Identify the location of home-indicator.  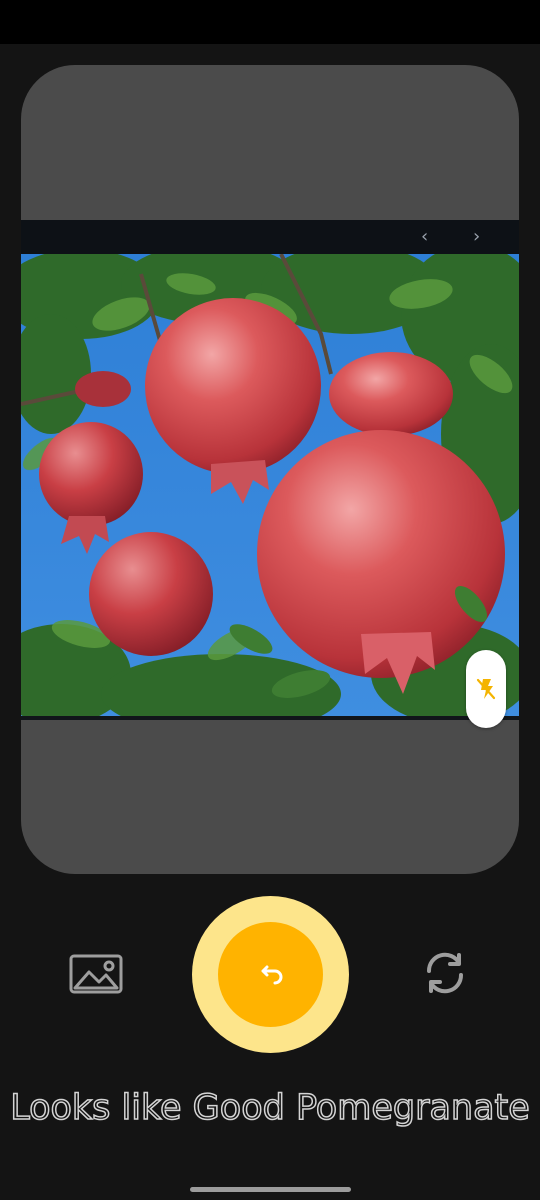
(270, 1189).